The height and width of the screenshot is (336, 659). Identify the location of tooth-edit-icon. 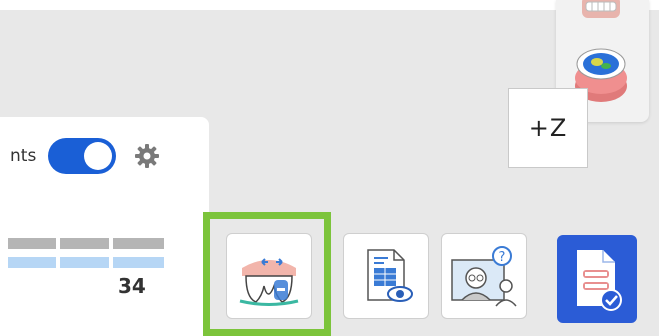
(269, 282).